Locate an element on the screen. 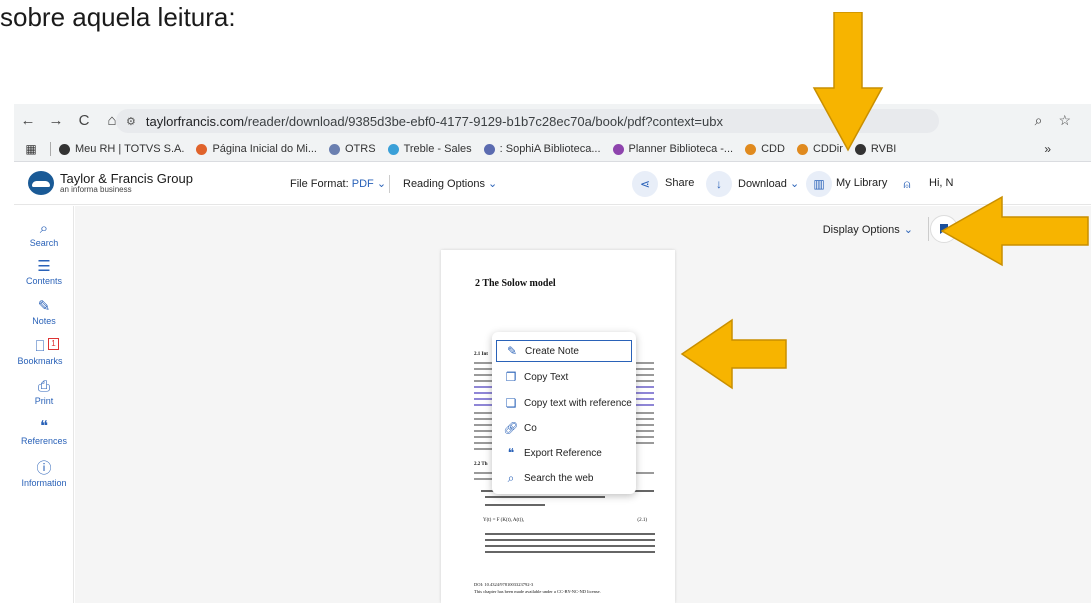 This screenshot has height=603, width=1091. section-heading: 2.2 Th is located at coordinates (481, 464).